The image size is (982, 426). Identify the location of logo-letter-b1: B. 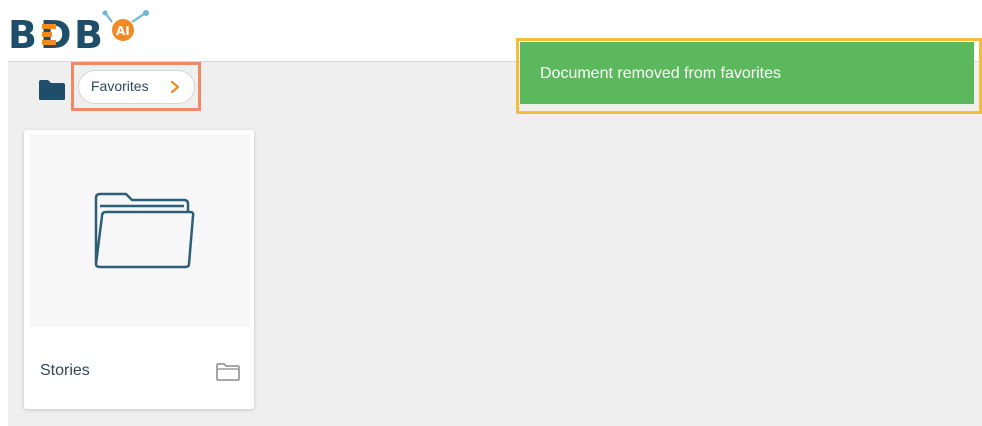
(22, 35).